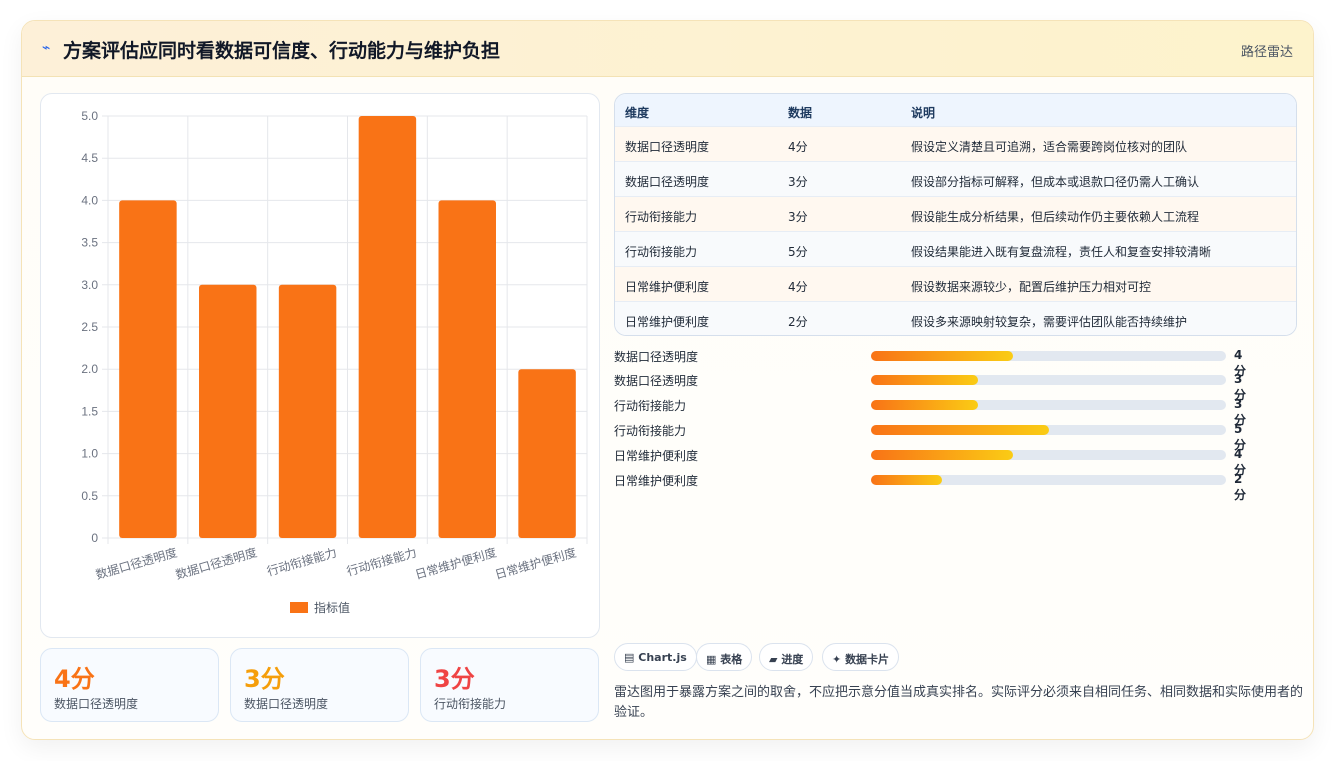 This screenshot has height=761, width=1336. What do you see at coordinates (934, 486) in the screenshot?
I see `progress-row: 日常维护便利度 2分` at bounding box center [934, 486].